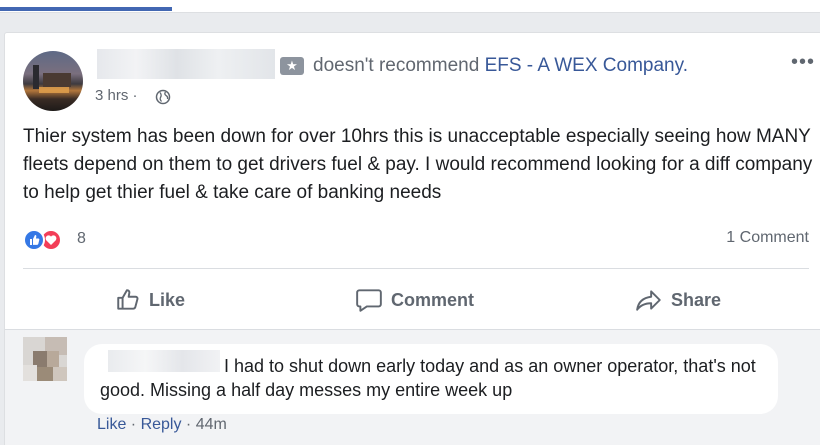 Image resolution: width=820 pixels, height=445 pixels. I want to click on like-reaction-icon, so click(34, 240).